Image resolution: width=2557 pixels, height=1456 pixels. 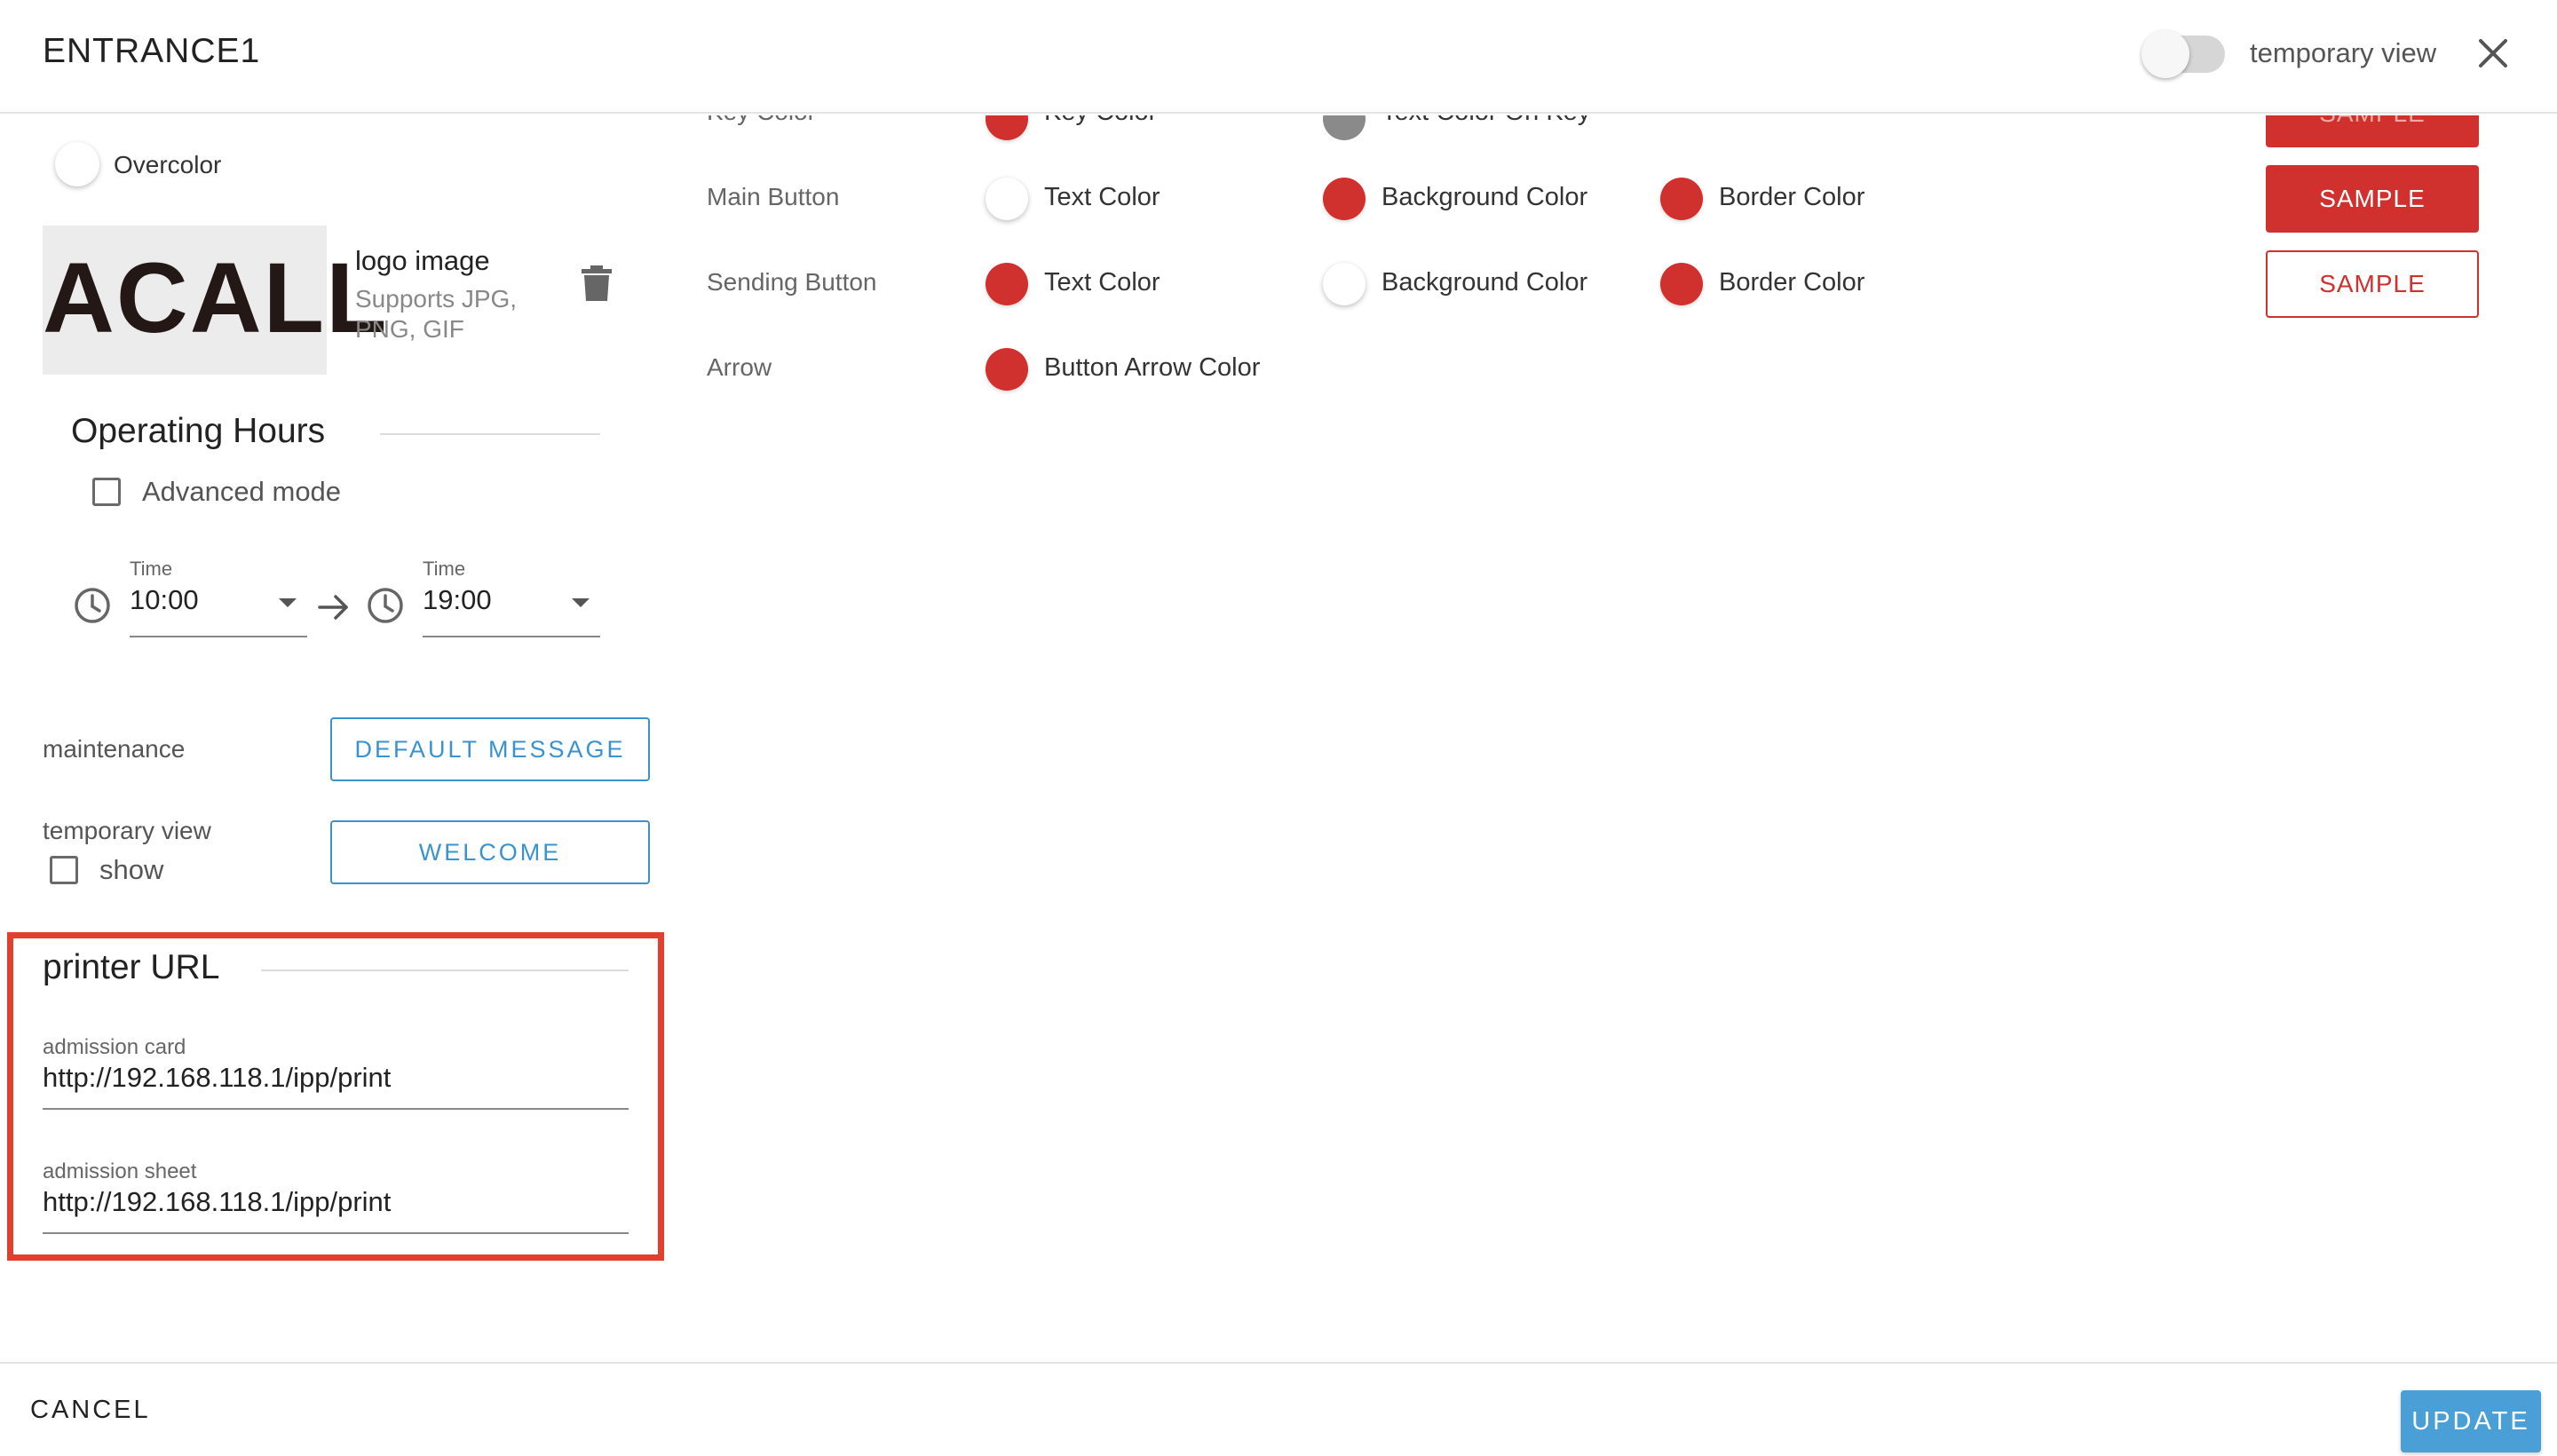 I want to click on key-color-sample: SAMPLE, so click(x=2372, y=131).